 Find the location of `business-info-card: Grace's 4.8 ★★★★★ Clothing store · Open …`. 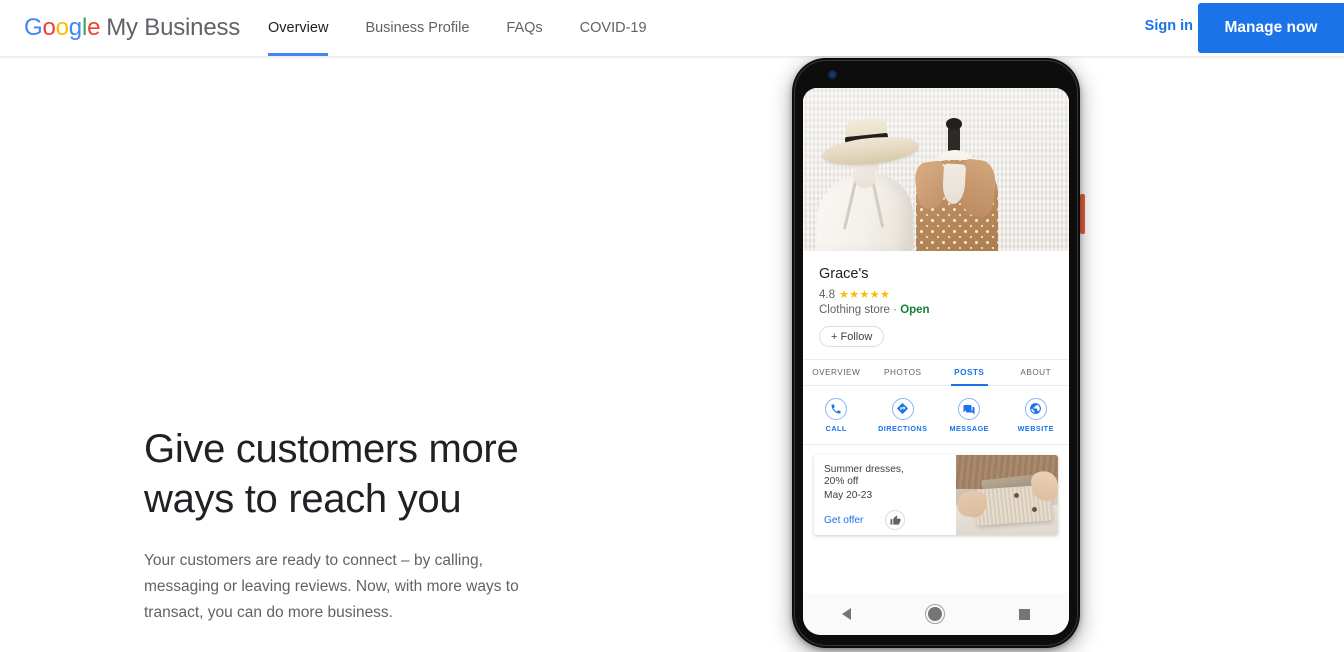

business-info-card: Grace's 4.8 ★★★★★ Clothing store · Open … is located at coordinates (936, 305).